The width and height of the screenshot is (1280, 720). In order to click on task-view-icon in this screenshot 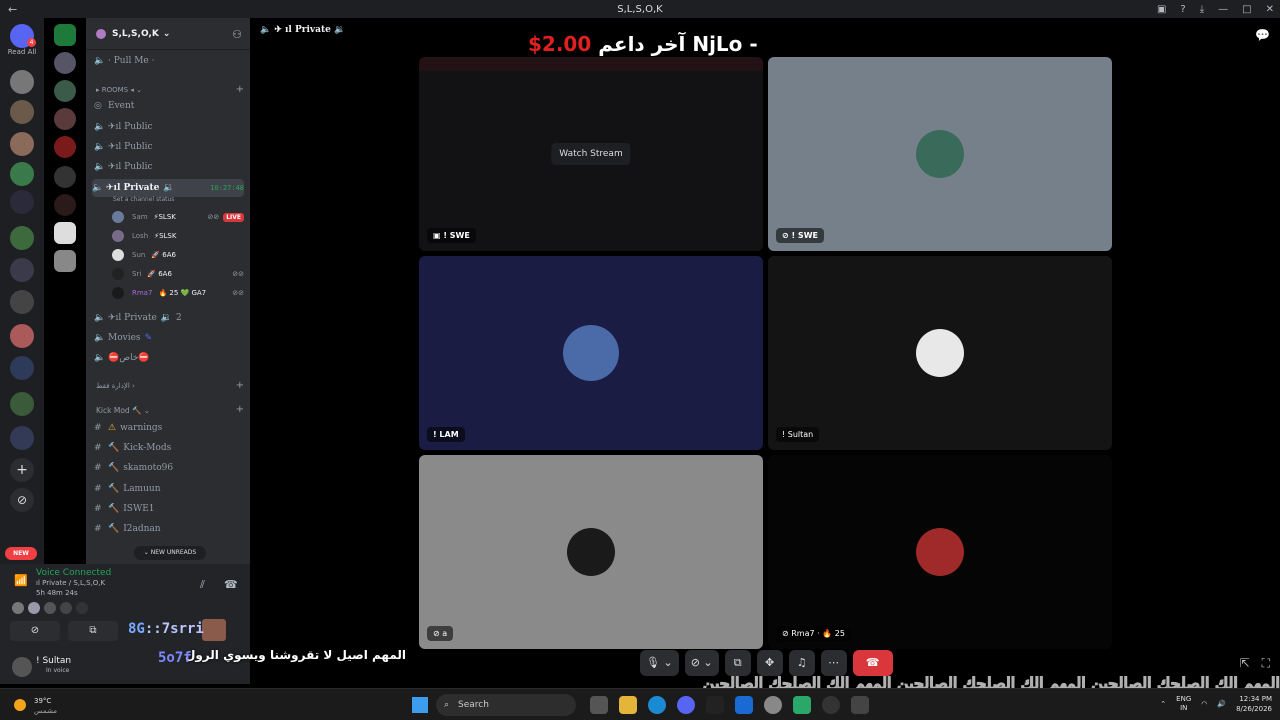, I will do `click(599, 705)`.